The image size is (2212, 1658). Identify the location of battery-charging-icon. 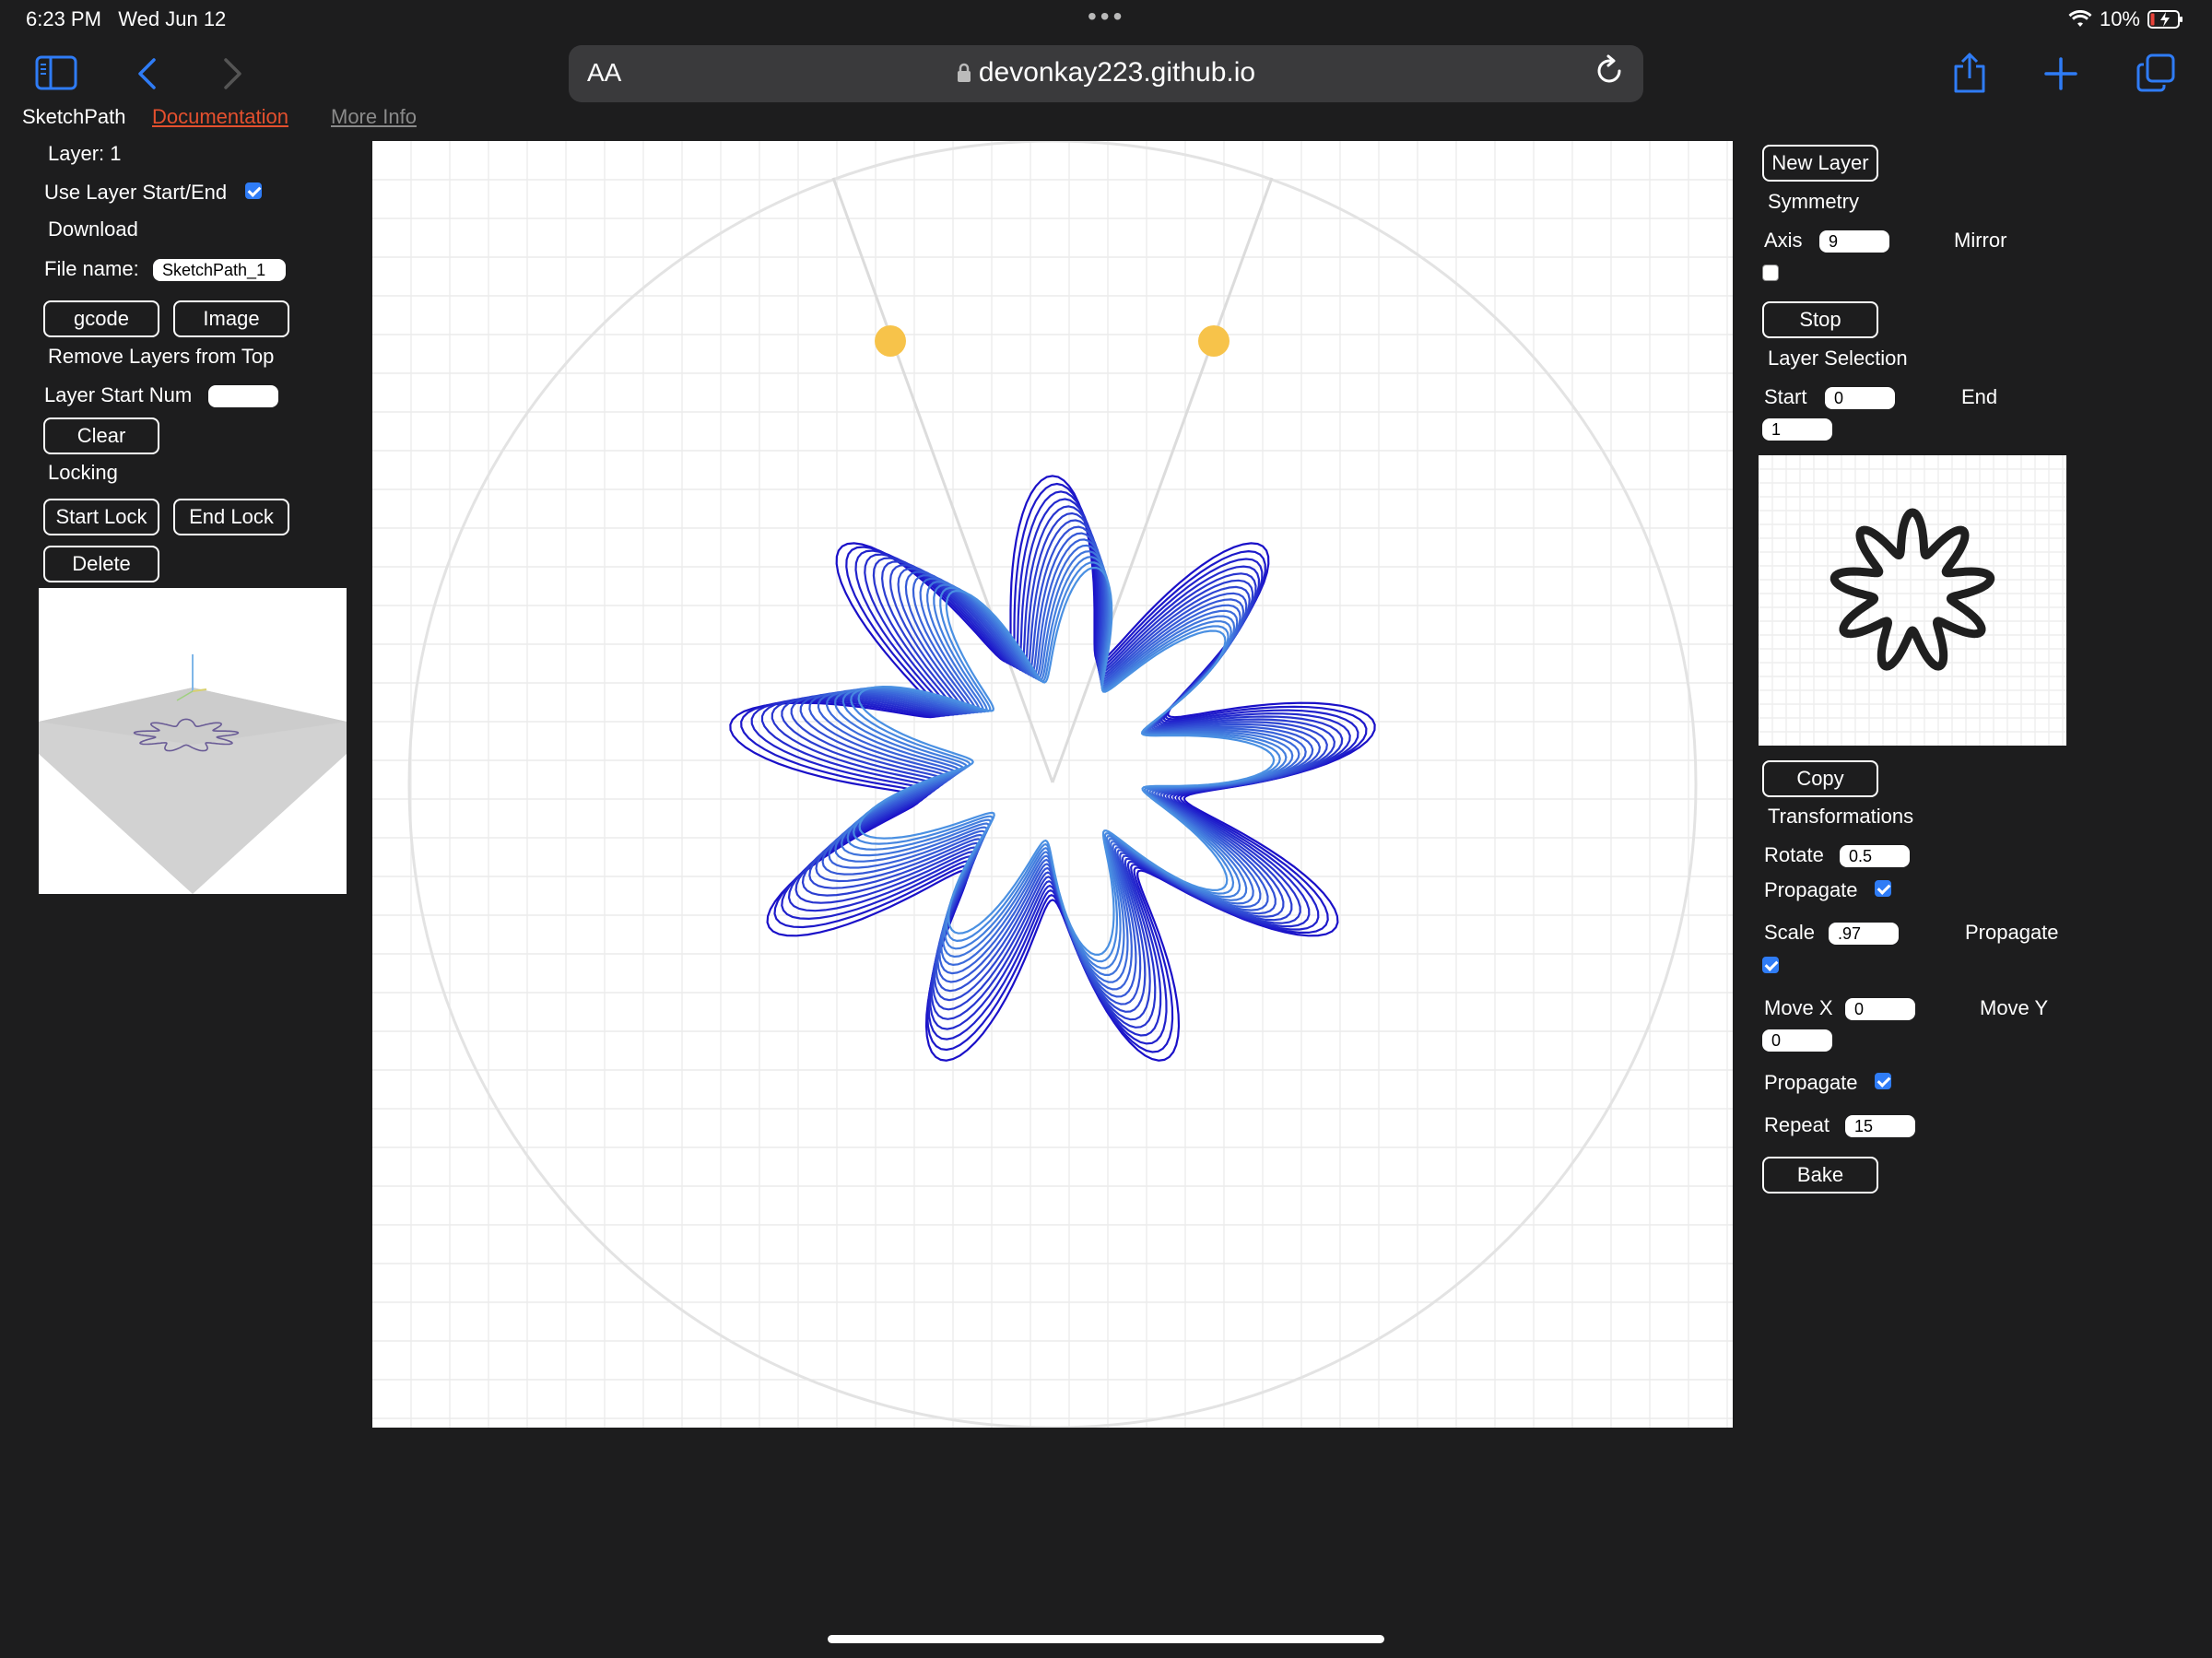
(2165, 19).